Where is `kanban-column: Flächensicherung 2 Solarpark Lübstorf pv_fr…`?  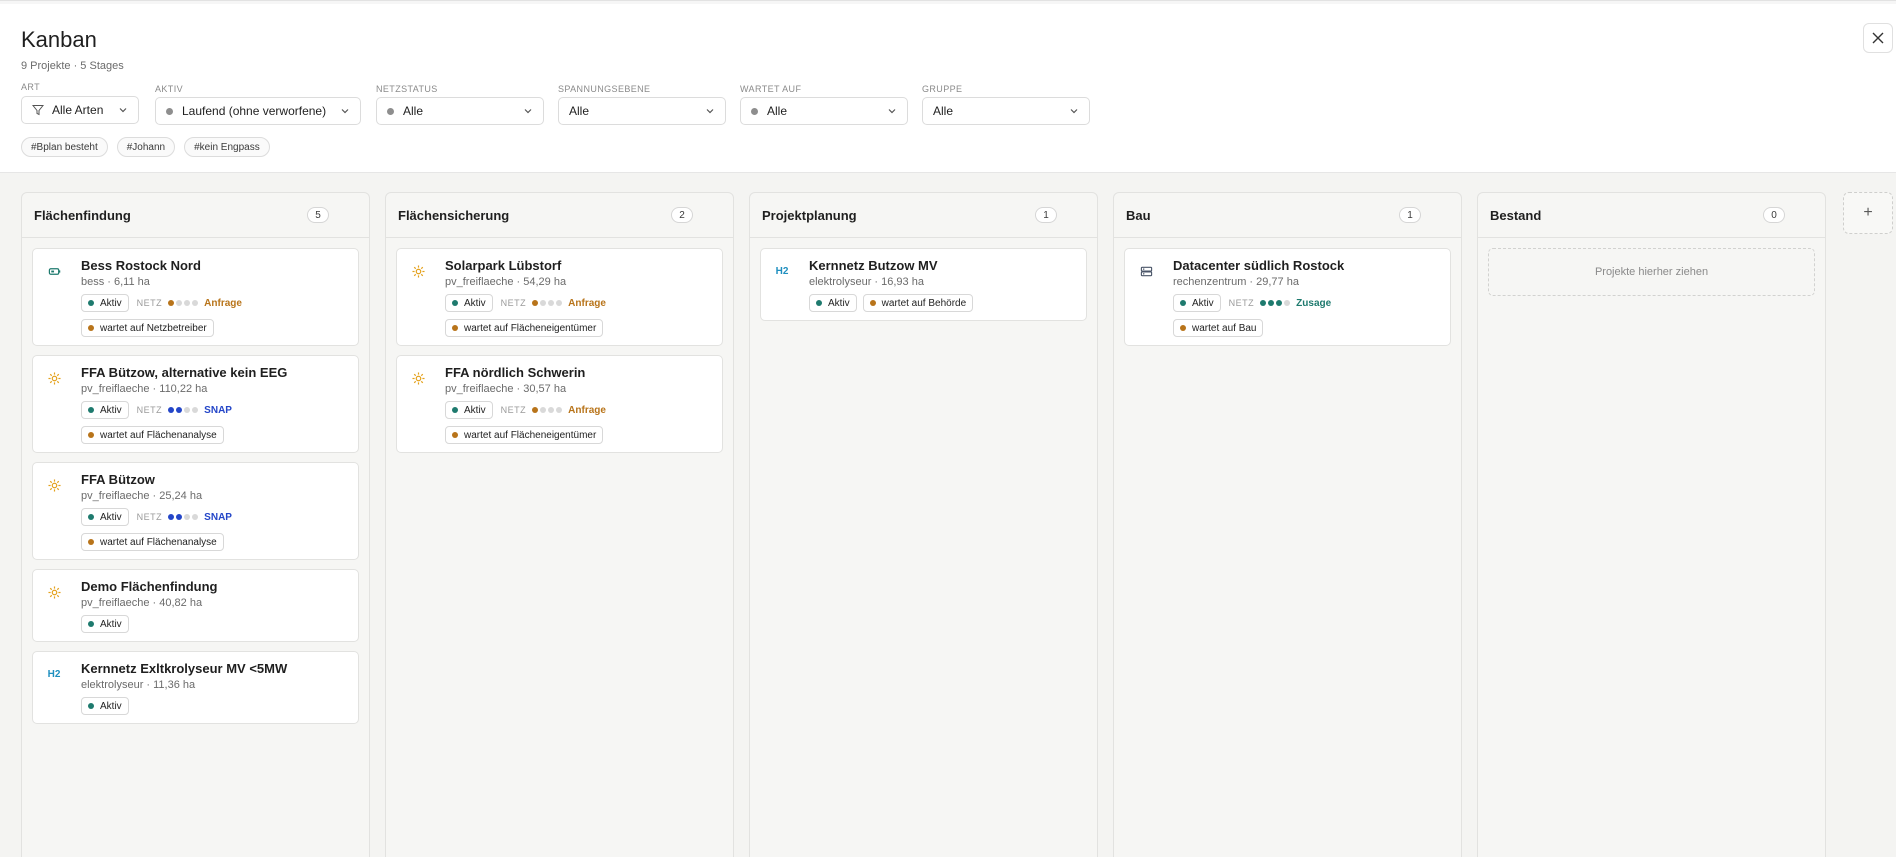 kanban-column: Flächensicherung 2 Solarpark Lübstorf pv_fr… is located at coordinates (559, 524).